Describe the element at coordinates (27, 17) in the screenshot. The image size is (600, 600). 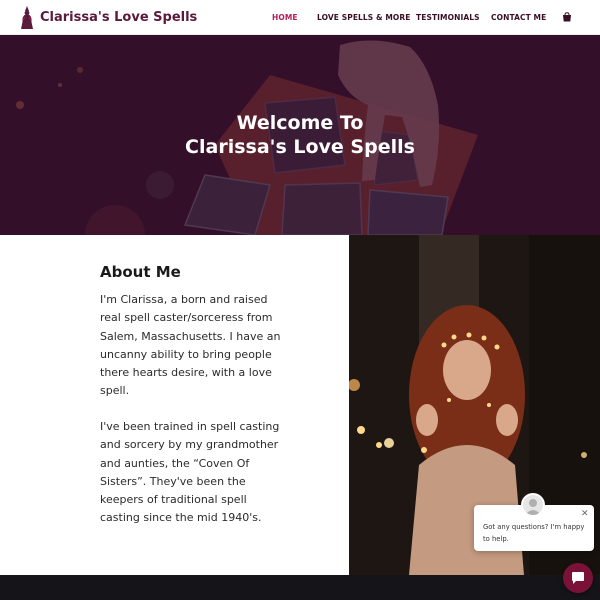
I see `witch-silhouette-icon` at that location.